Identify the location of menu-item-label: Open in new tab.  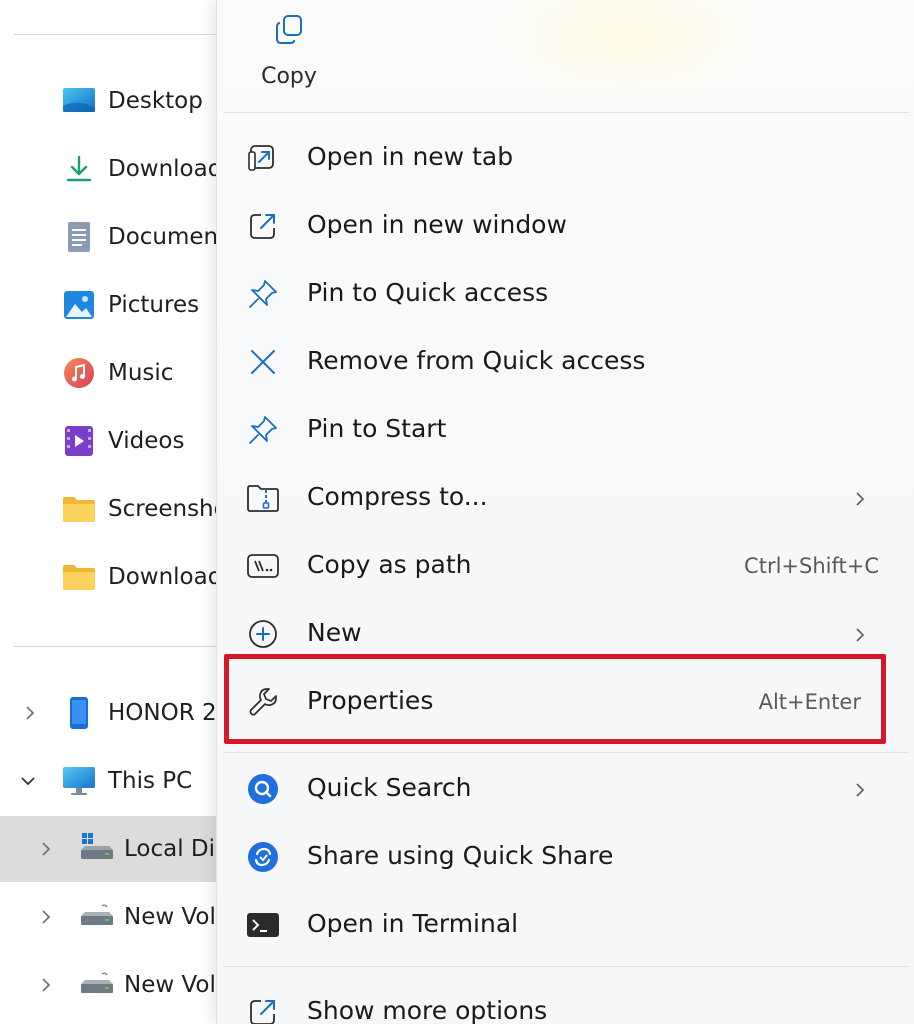
(410, 156).